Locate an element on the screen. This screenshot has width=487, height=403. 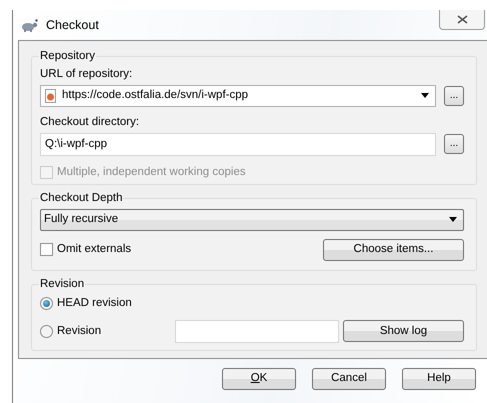
group-label: Revision is located at coordinates (62, 284).